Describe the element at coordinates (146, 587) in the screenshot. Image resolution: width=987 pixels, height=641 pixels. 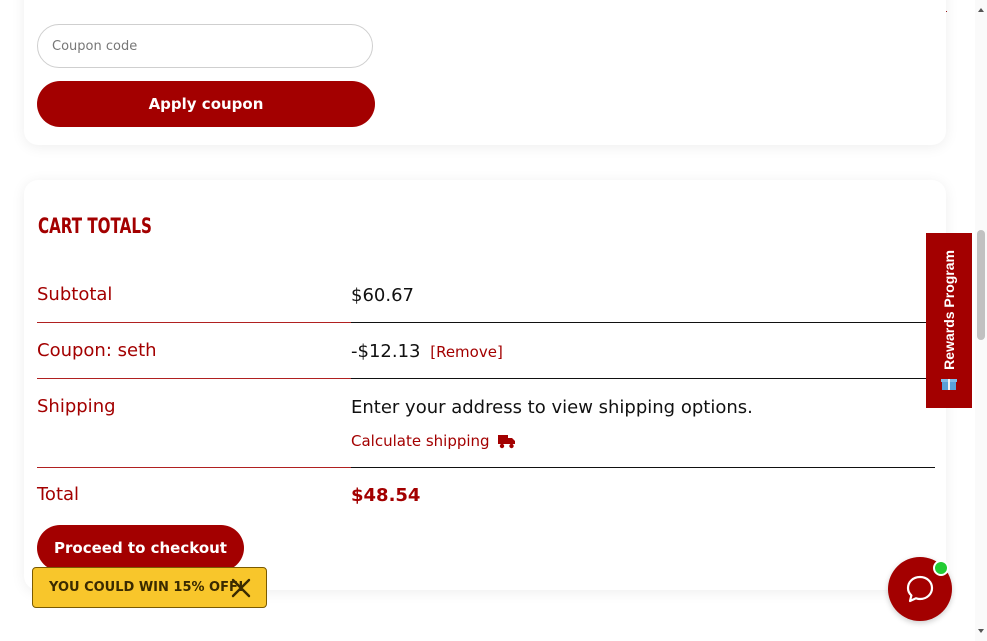
I see `promo-text: YOU COULD WIN 15% OFF!` at that location.